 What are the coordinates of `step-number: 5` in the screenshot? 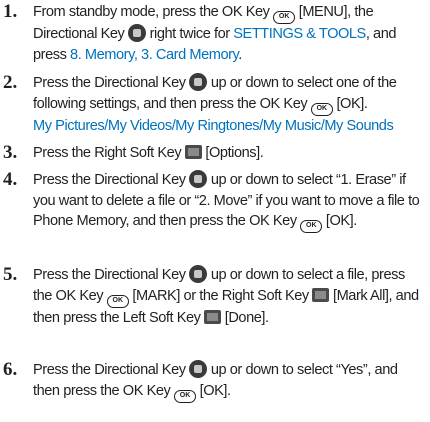 It's located at (10, 275).